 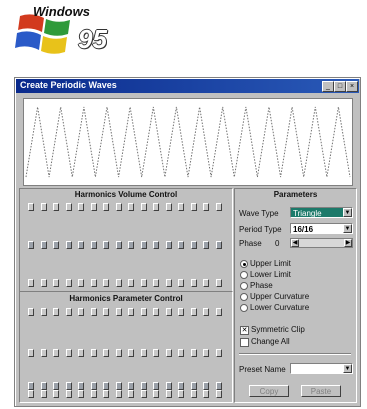 I want to click on radio-lower-limit, so click(x=244, y=275).